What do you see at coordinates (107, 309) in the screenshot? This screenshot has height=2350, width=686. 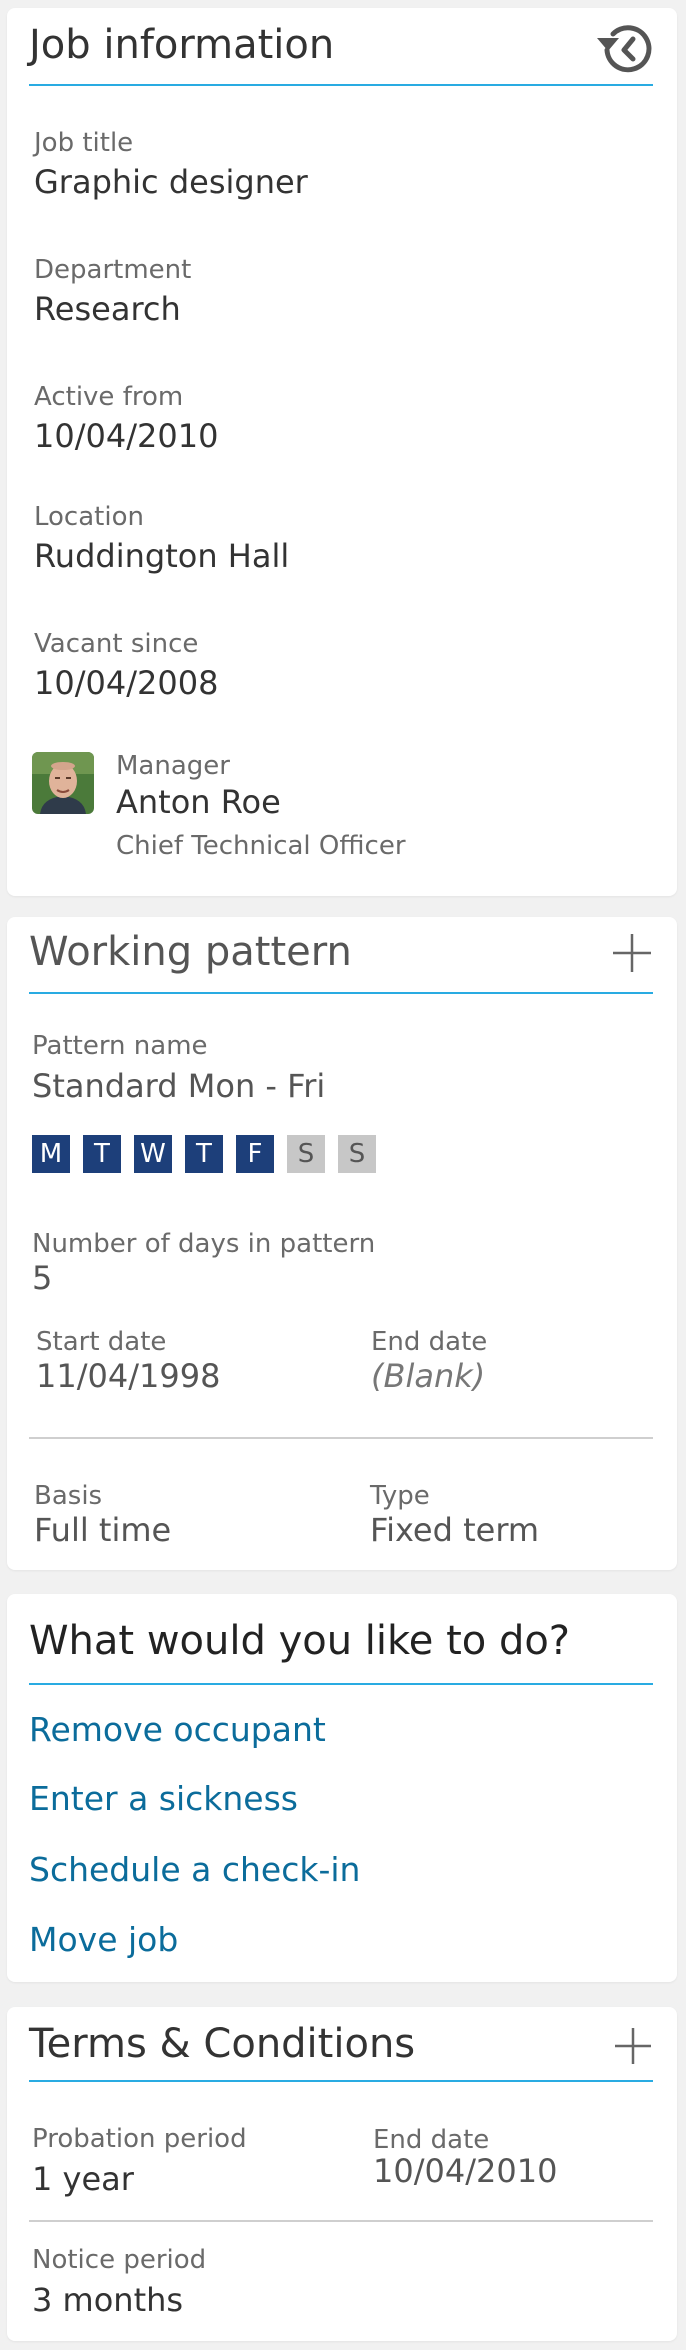 I see `department-value: Research` at bounding box center [107, 309].